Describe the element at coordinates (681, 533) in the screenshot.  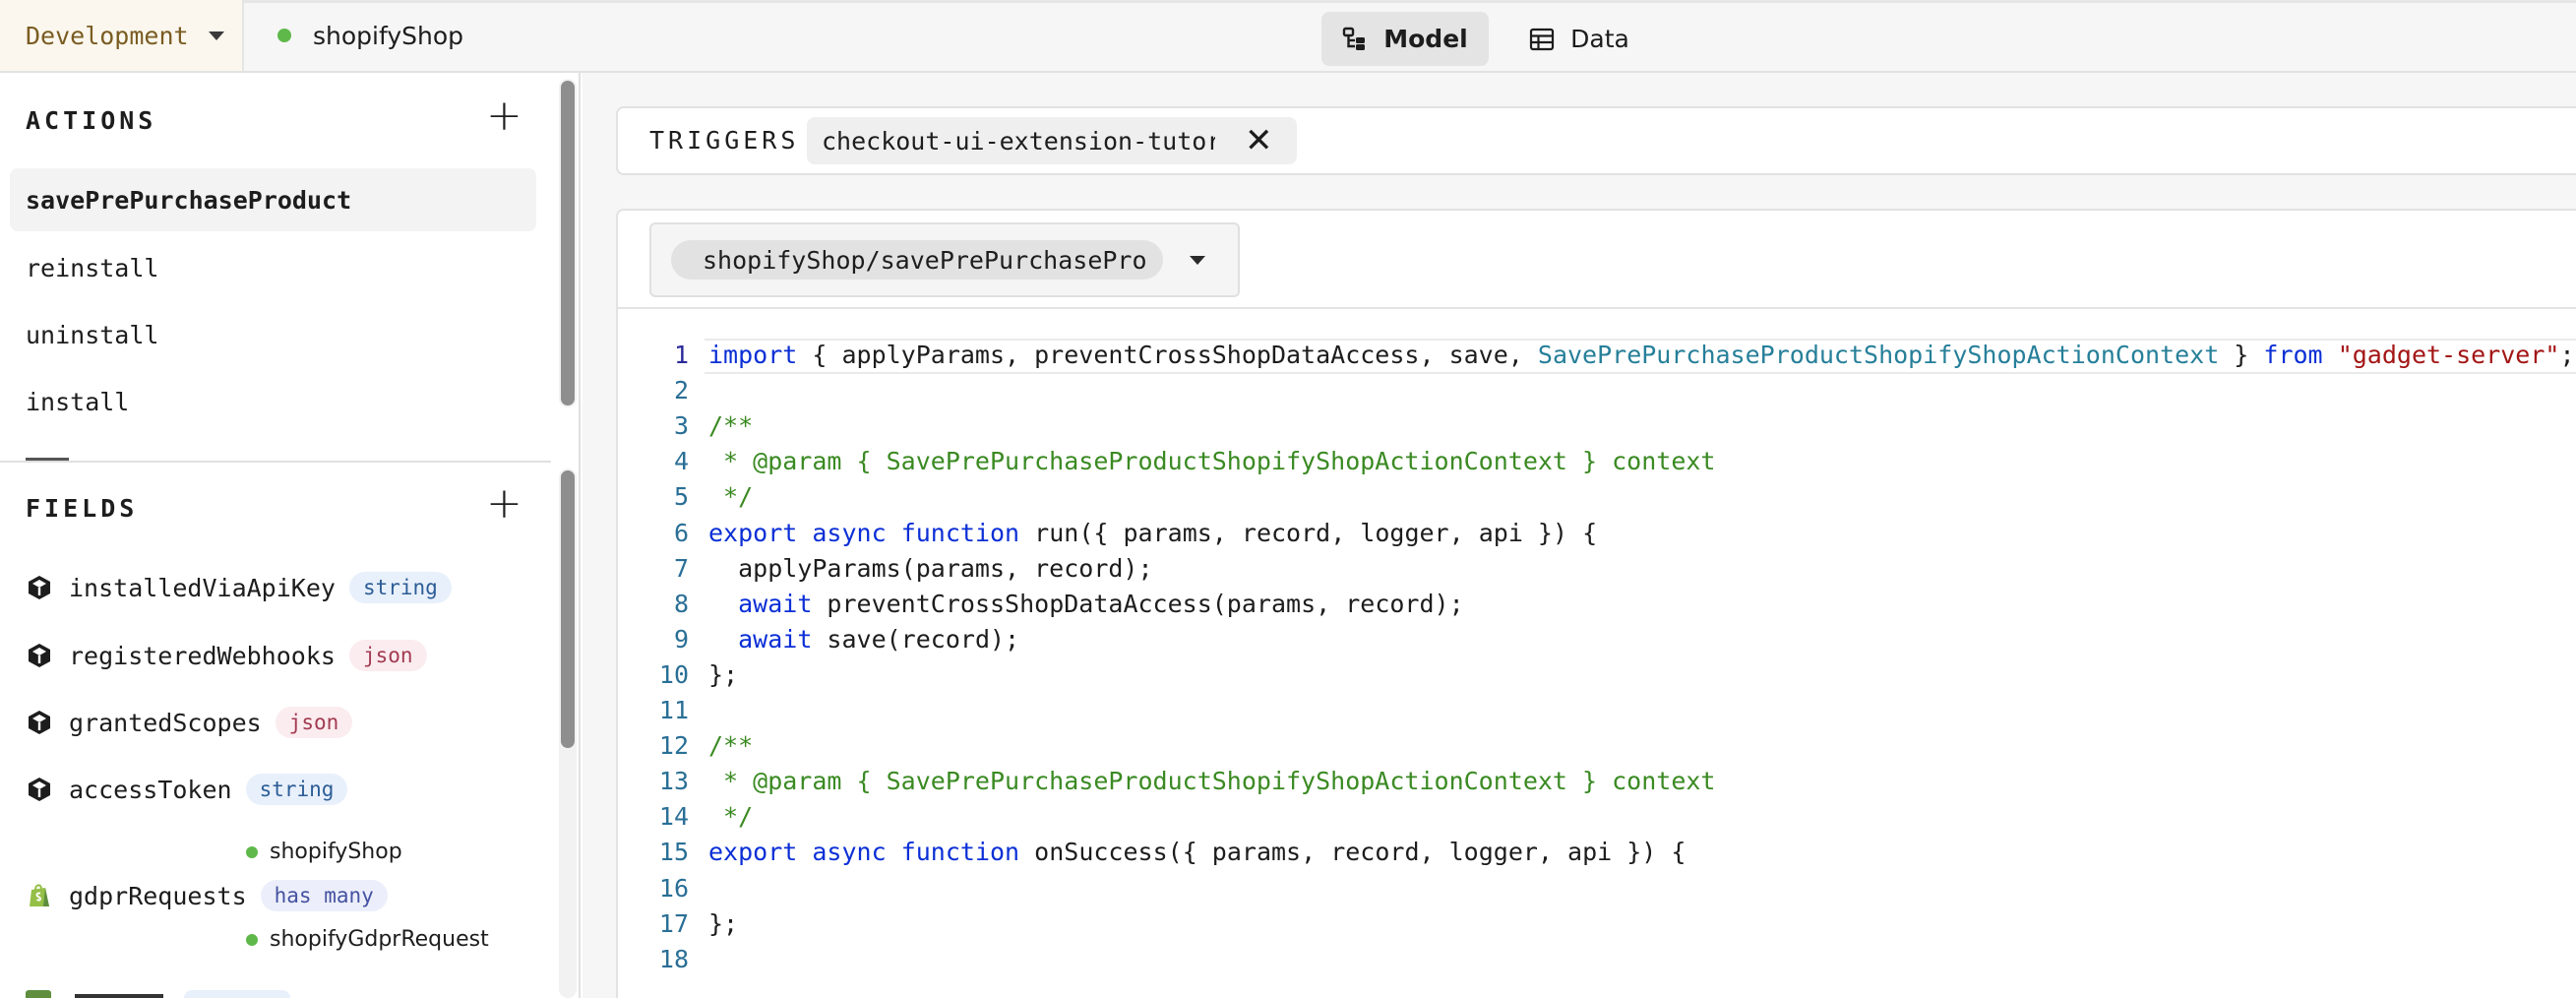
I see `line-number: 6` at that location.